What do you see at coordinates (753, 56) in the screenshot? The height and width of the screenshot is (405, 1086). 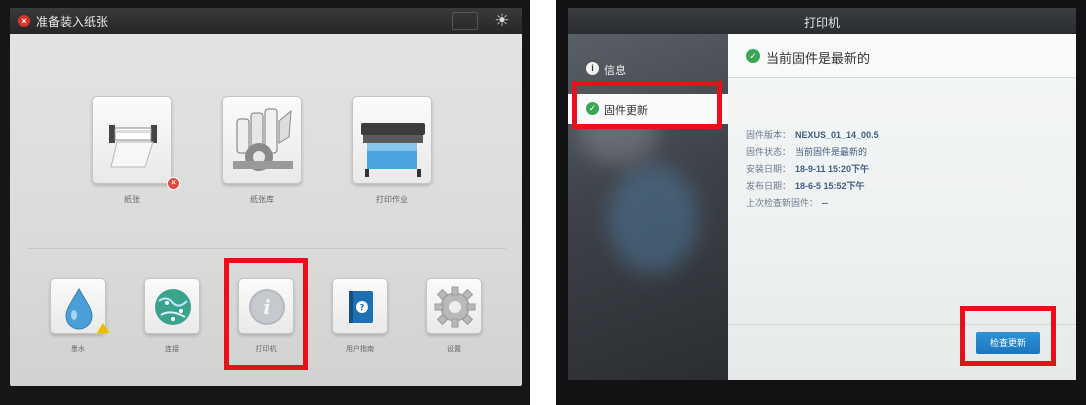 I see `check-circle-icon: ✓` at bounding box center [753, 56].